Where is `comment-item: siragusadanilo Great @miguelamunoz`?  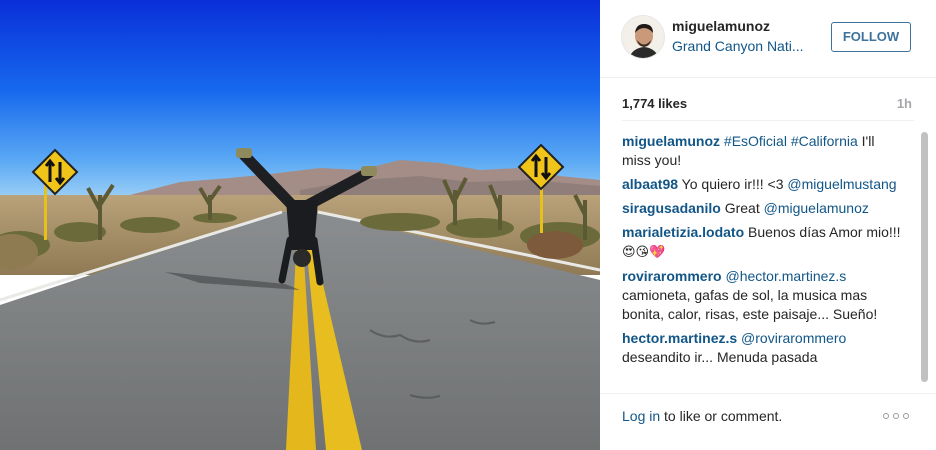
comment-item: siragusadanilo Great @miguelamunoz is located at coordinates (763, 208).